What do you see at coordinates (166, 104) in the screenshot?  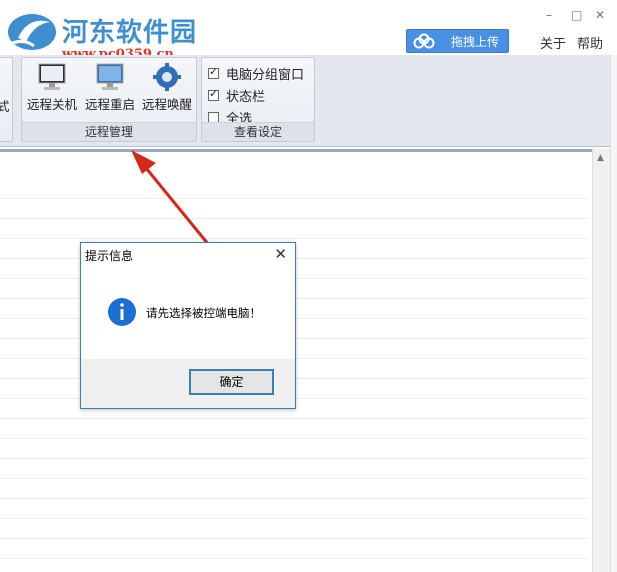 I see `remote-wake-label: 远程唤醒` at bounding box center [166, 104].